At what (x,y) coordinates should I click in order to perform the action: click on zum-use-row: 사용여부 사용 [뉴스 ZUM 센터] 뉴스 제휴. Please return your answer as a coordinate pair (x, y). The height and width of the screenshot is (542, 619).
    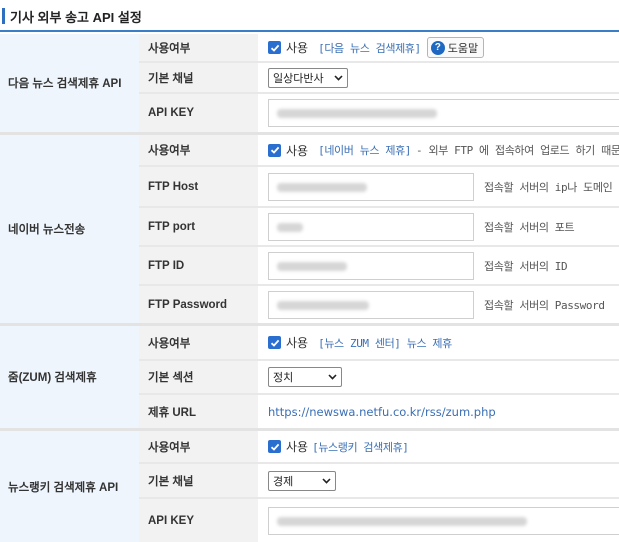
    Looking at the image, I should click on (379, 342).